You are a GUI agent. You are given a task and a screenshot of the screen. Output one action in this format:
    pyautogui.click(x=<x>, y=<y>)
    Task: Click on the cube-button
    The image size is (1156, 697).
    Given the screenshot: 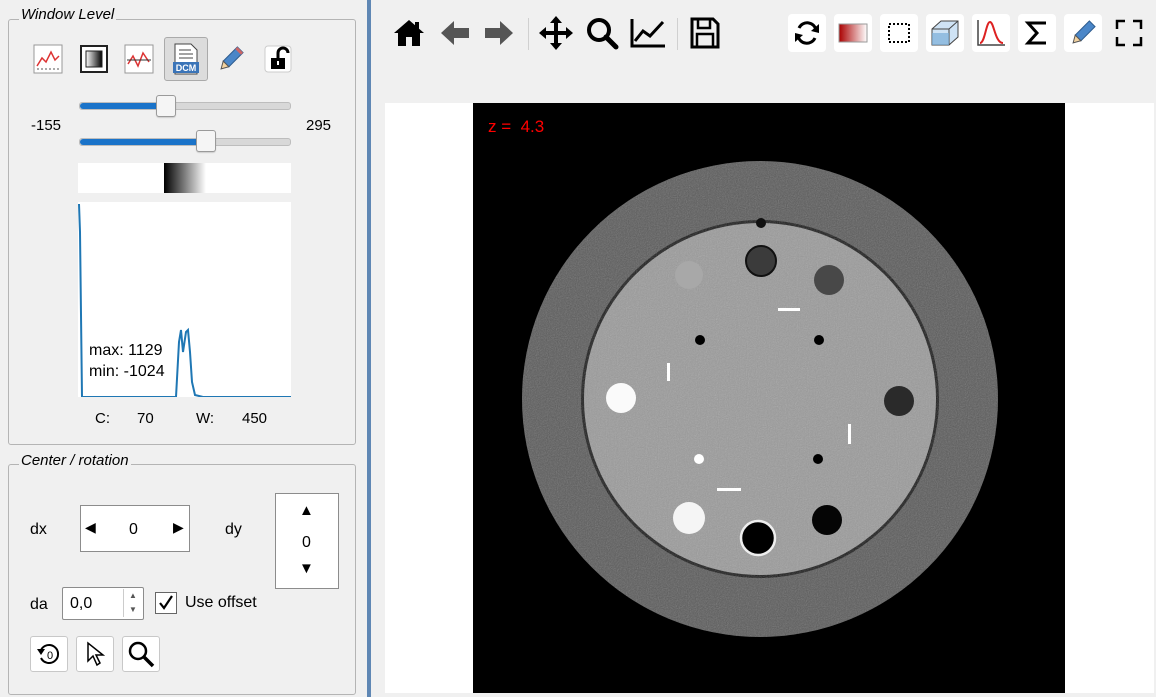 What is the action you would take?
    pyautogui.click(x=945, y=33)
    